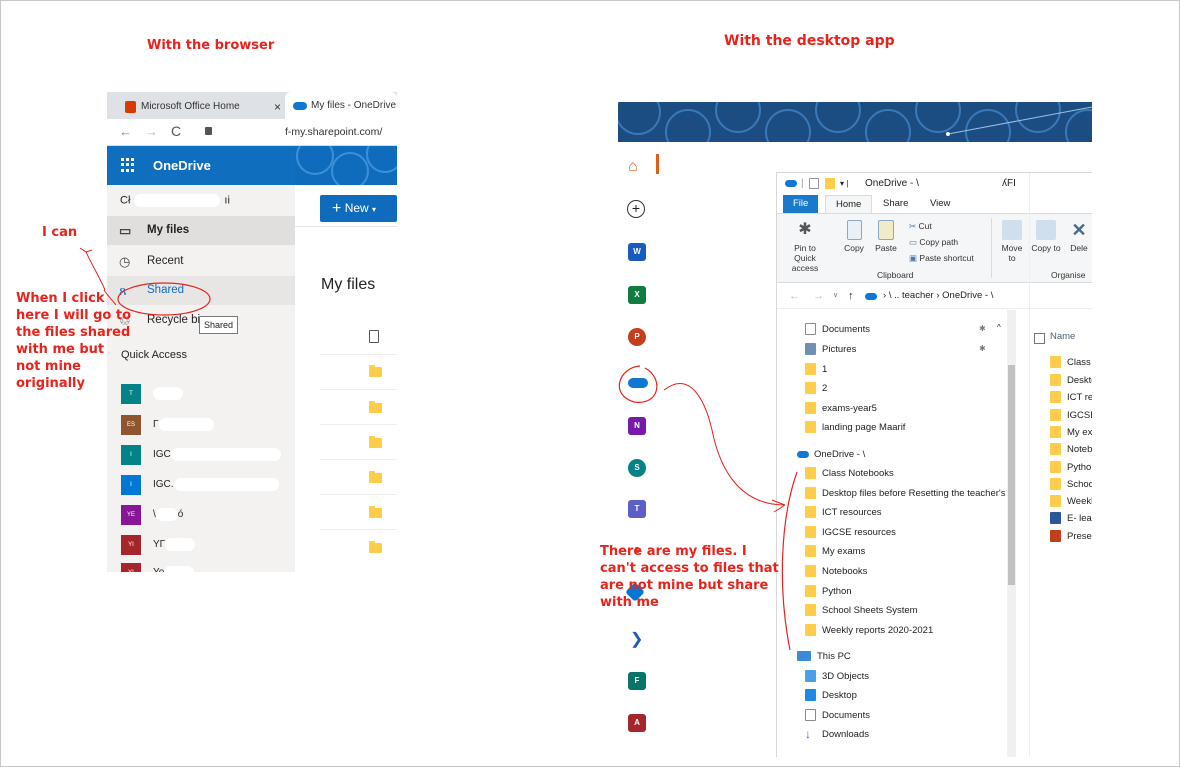 This screenshot has height=767, width=1180. Describe the element at coordinates (1062, 336) in the screenshot. I see `name-column-header: Name` at that location.